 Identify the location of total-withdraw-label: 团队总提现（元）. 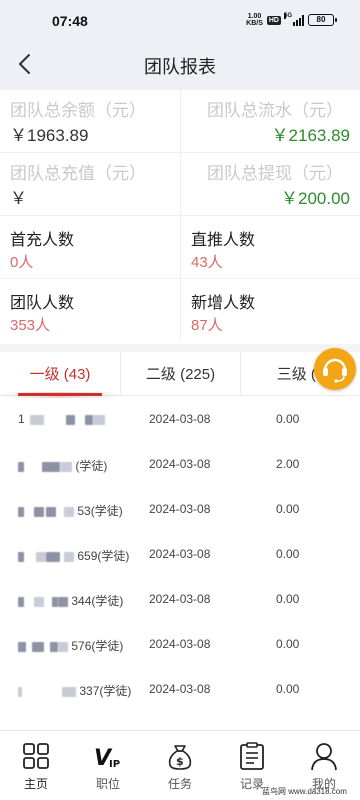
(275, 173).